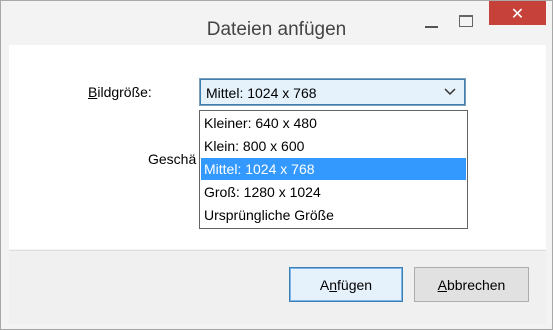 The height and width of the screenshot is (330, 553). What do you see at coordinates (333, 192) in the screenshot?
I see `option-gross: Groß: 1280 x 1024` at bounding box center [333, 192].